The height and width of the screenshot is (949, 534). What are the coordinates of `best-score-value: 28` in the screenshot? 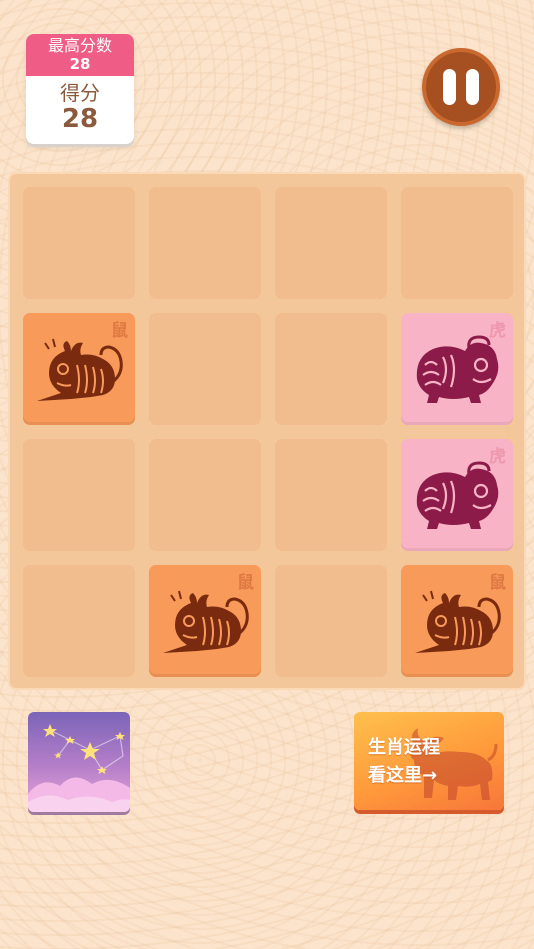 It's located at (80, 64).